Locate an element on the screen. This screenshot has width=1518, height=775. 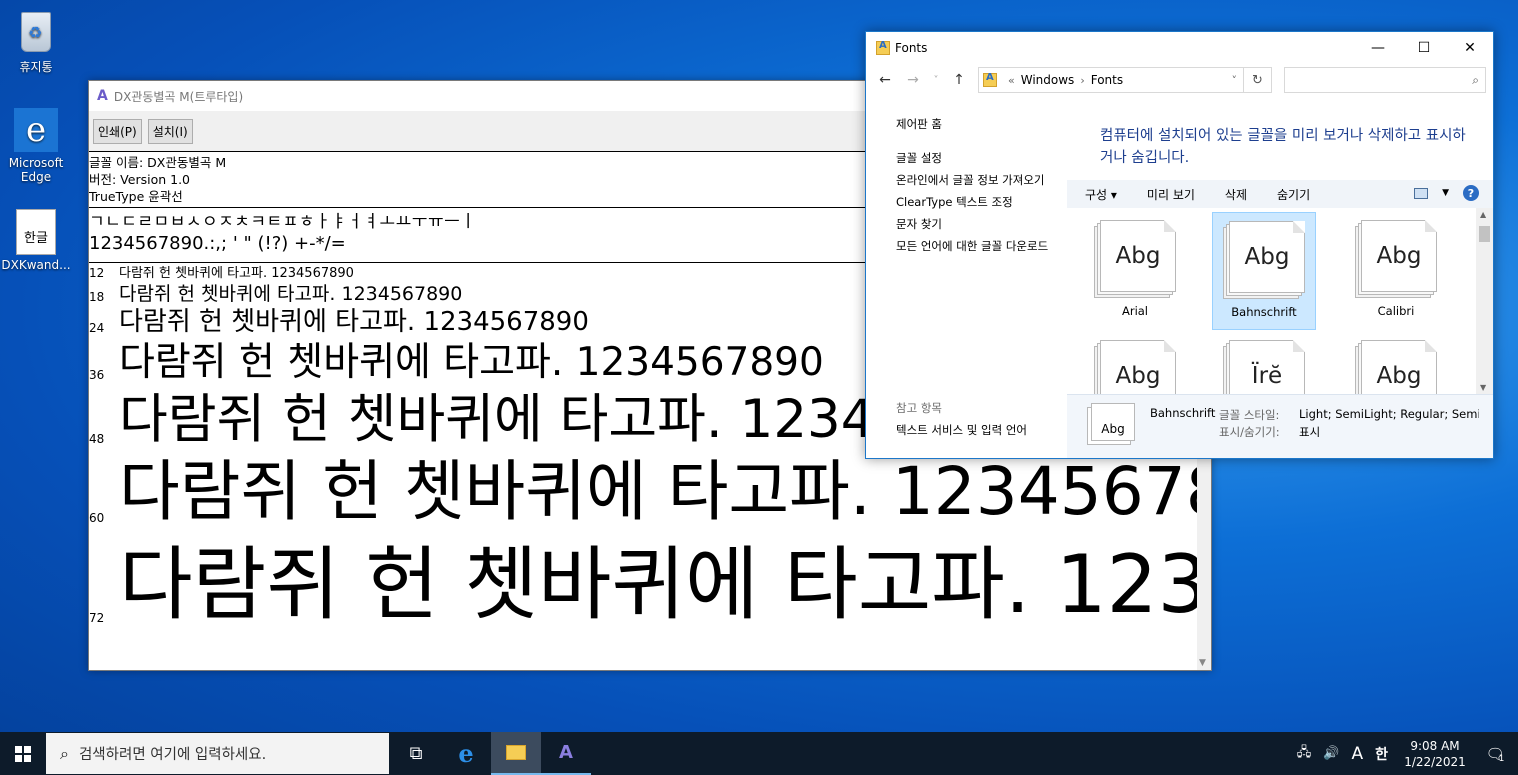
edge-icon: e is located at coordinates (36, 130).